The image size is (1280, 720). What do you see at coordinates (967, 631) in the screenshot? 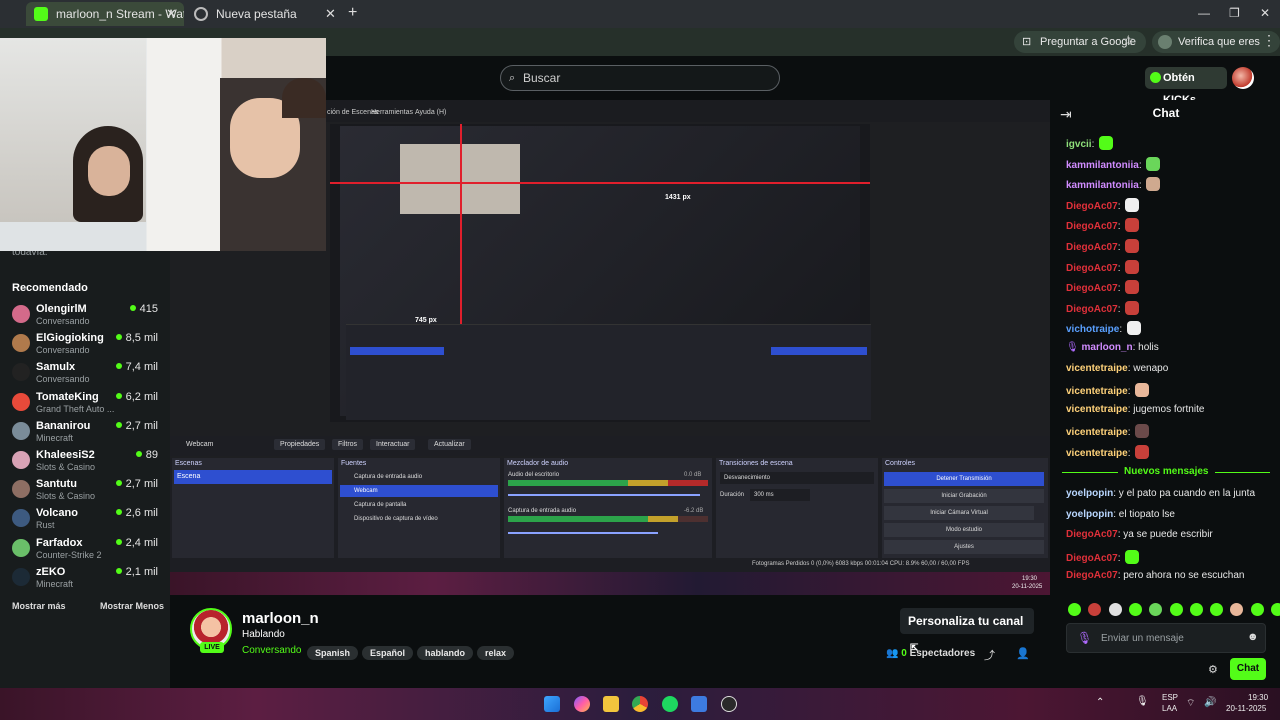
I see `customize-channel-button: Personaliza tu canal ⇱` at bounding box center [967, 631].